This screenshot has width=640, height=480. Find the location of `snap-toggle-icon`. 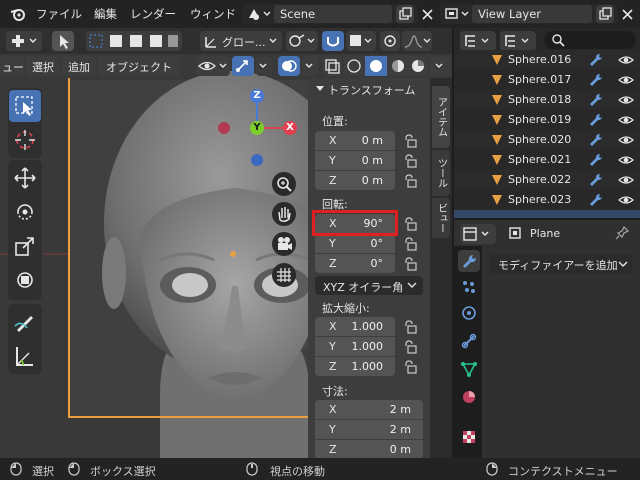

snap-toggle-icon is located at coordinates (333, 41).